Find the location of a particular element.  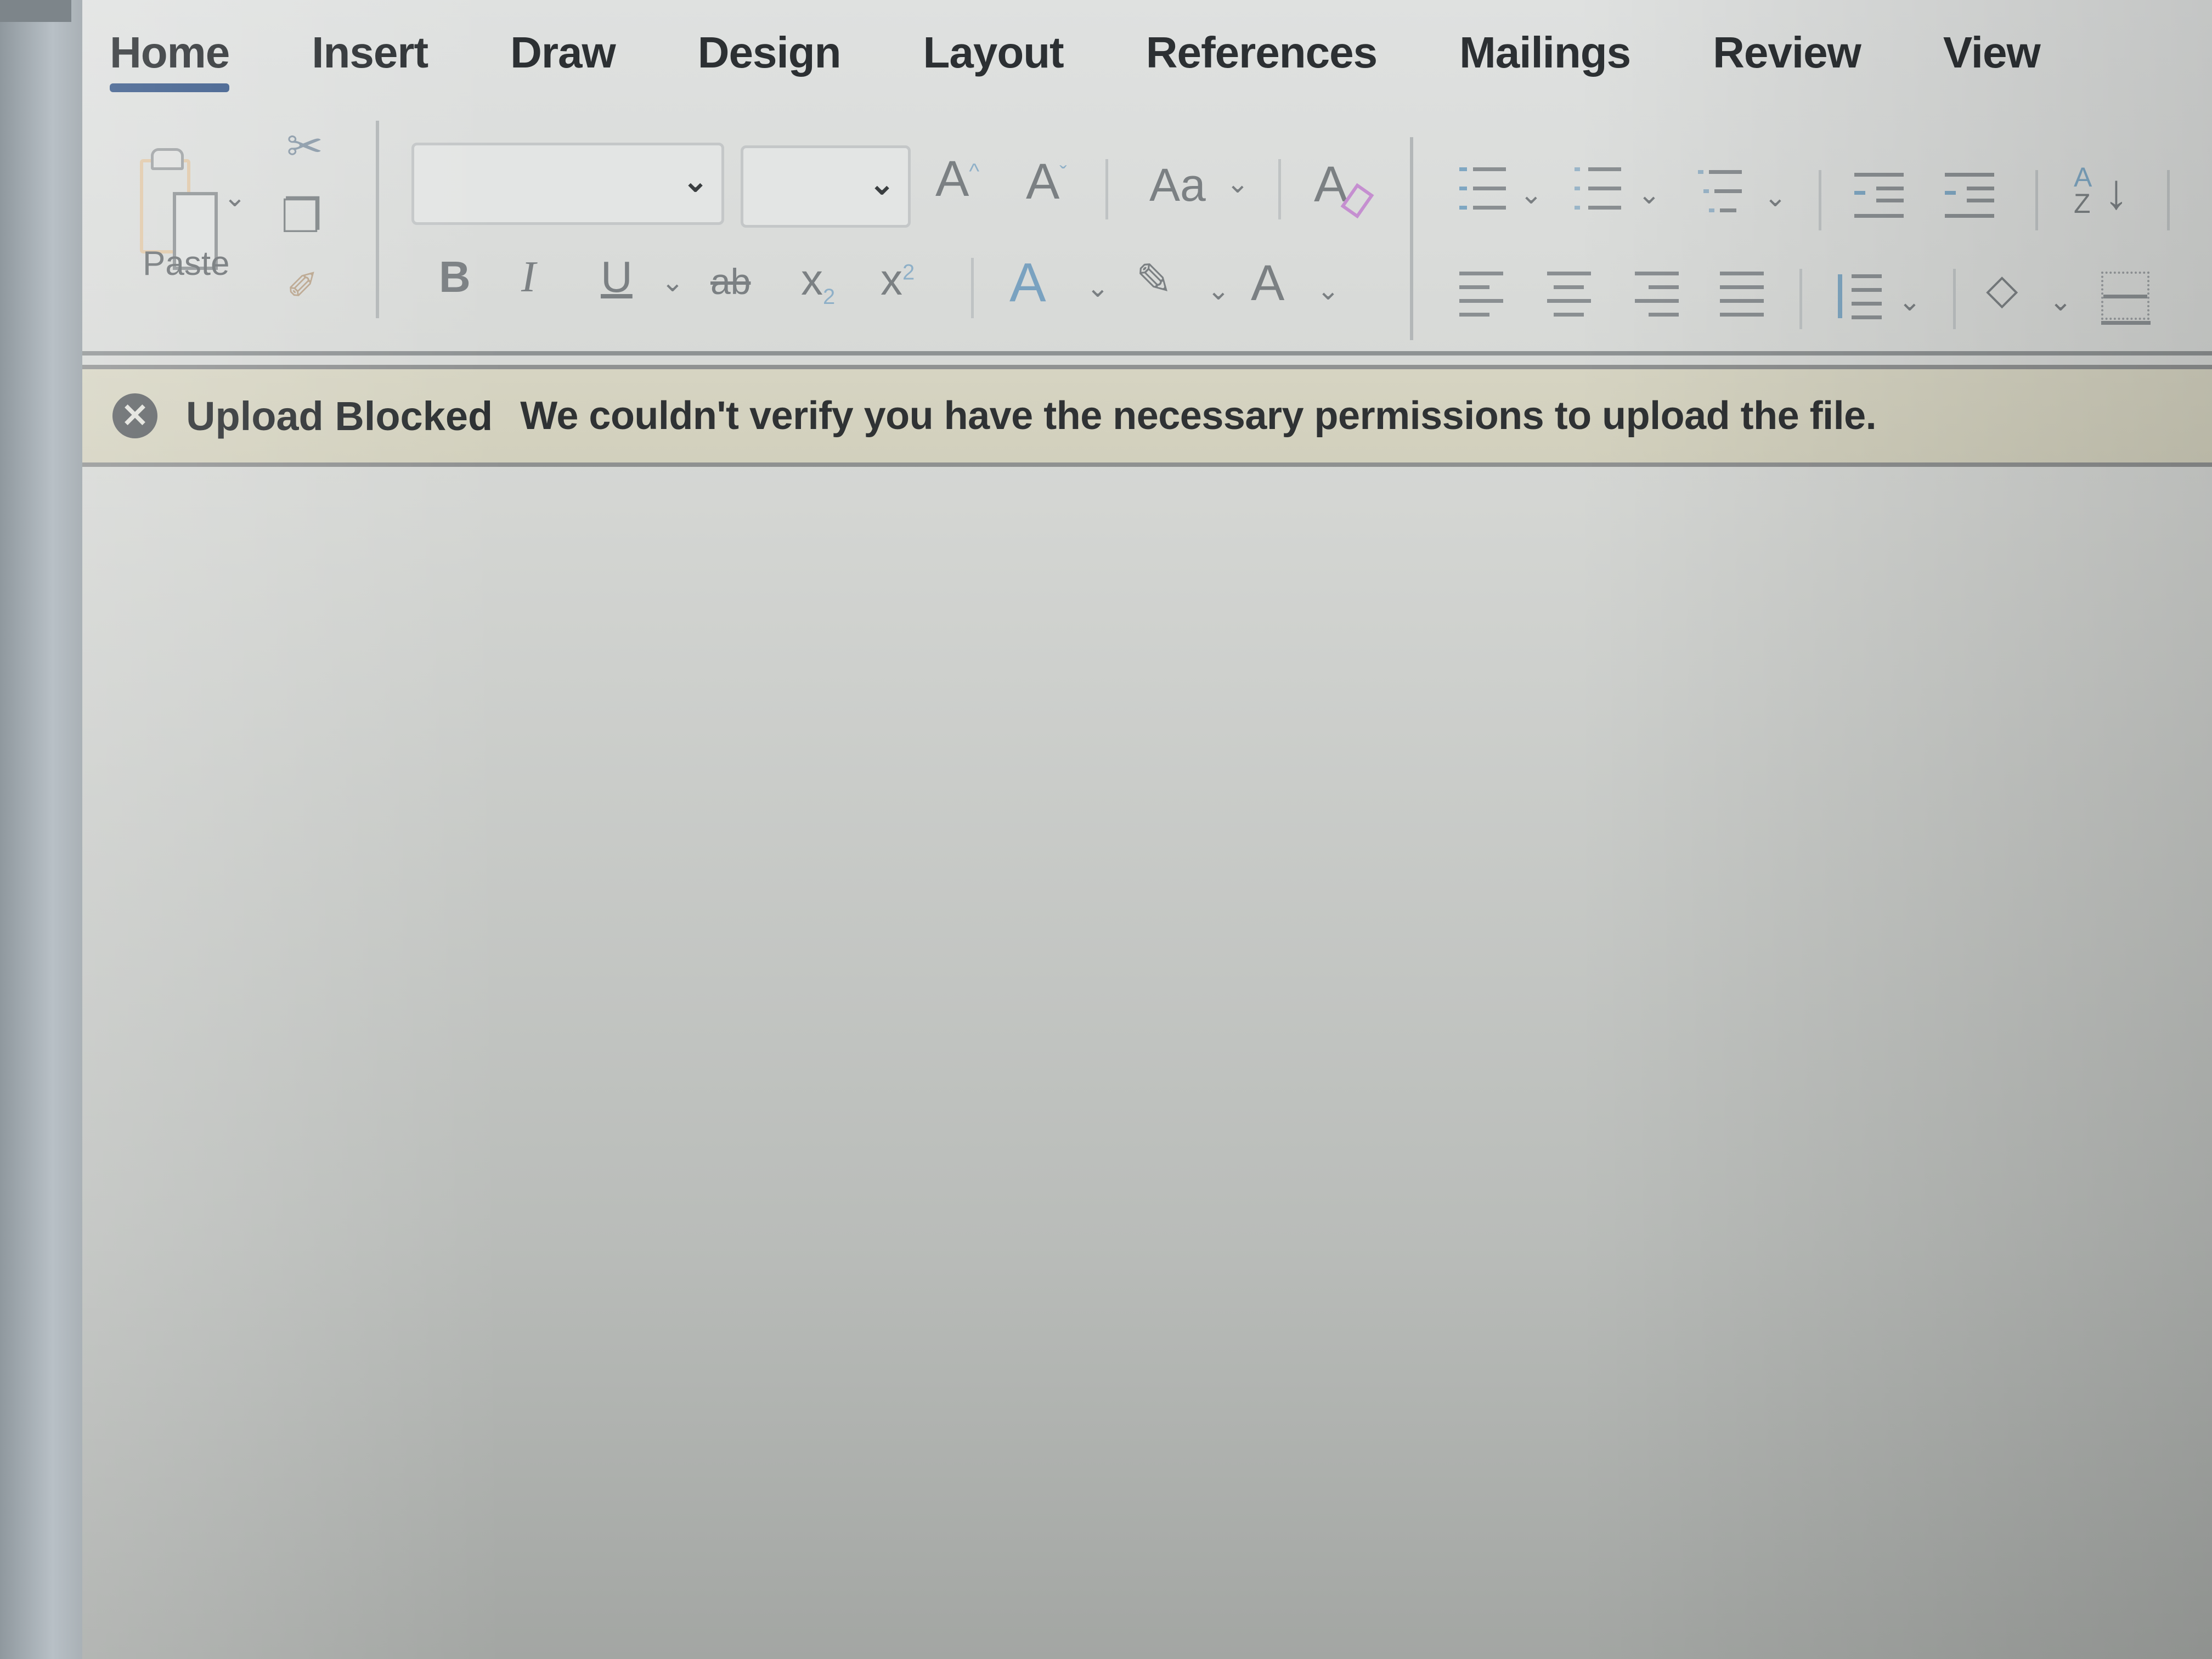

sort-arrow-icon: ↓ is located at coordinates (2116, 192).